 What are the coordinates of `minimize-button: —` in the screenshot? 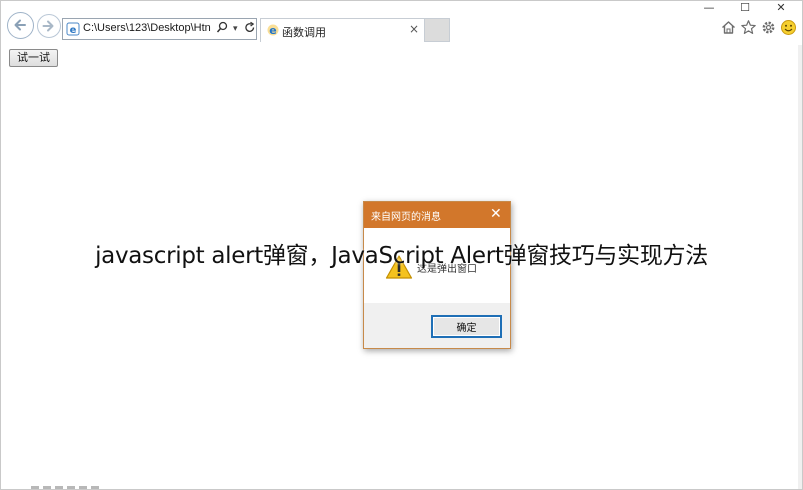 It's located at (709, 8).